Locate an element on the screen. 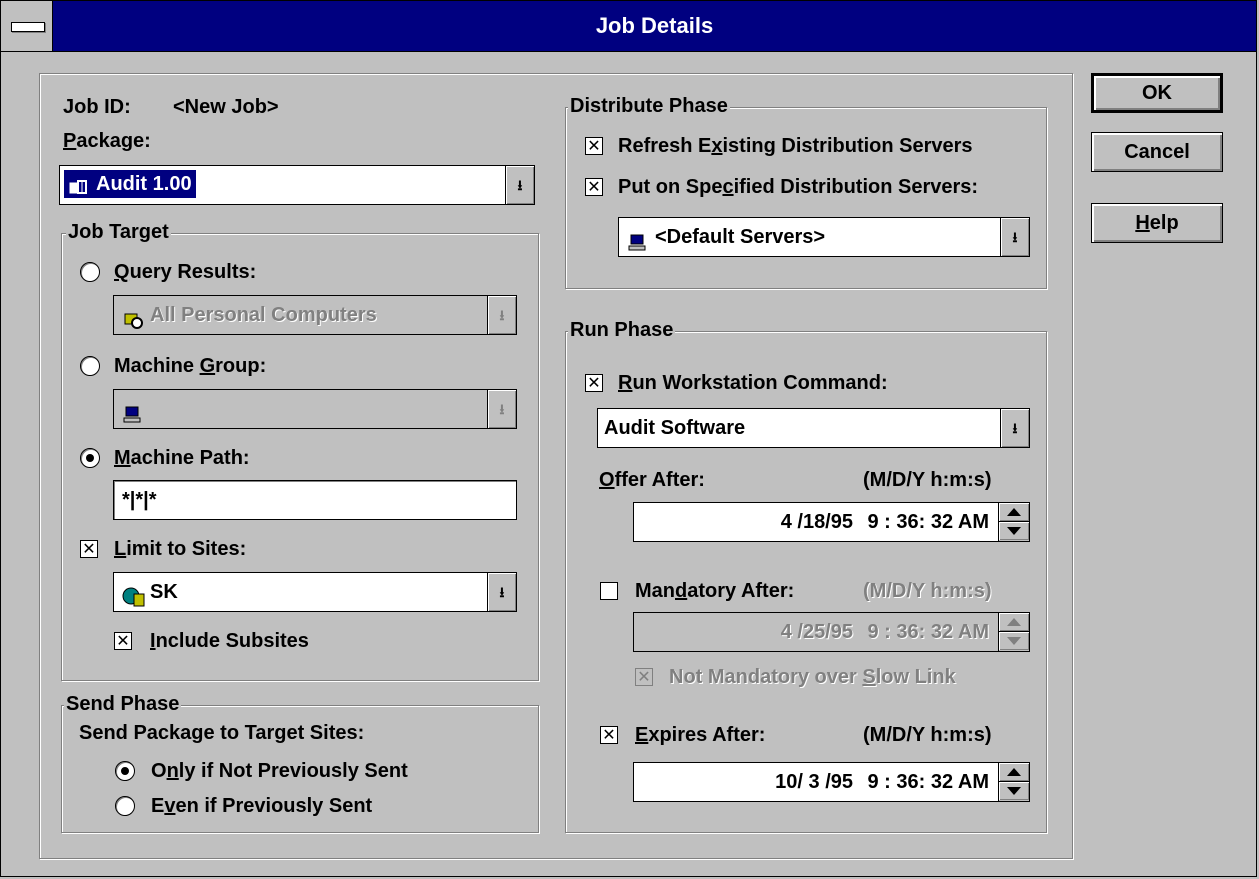 The width and height of the screenshot is (1259, 879). offer-after-time: 9 : 36: 32 AM is located at coordinates (928, 522).